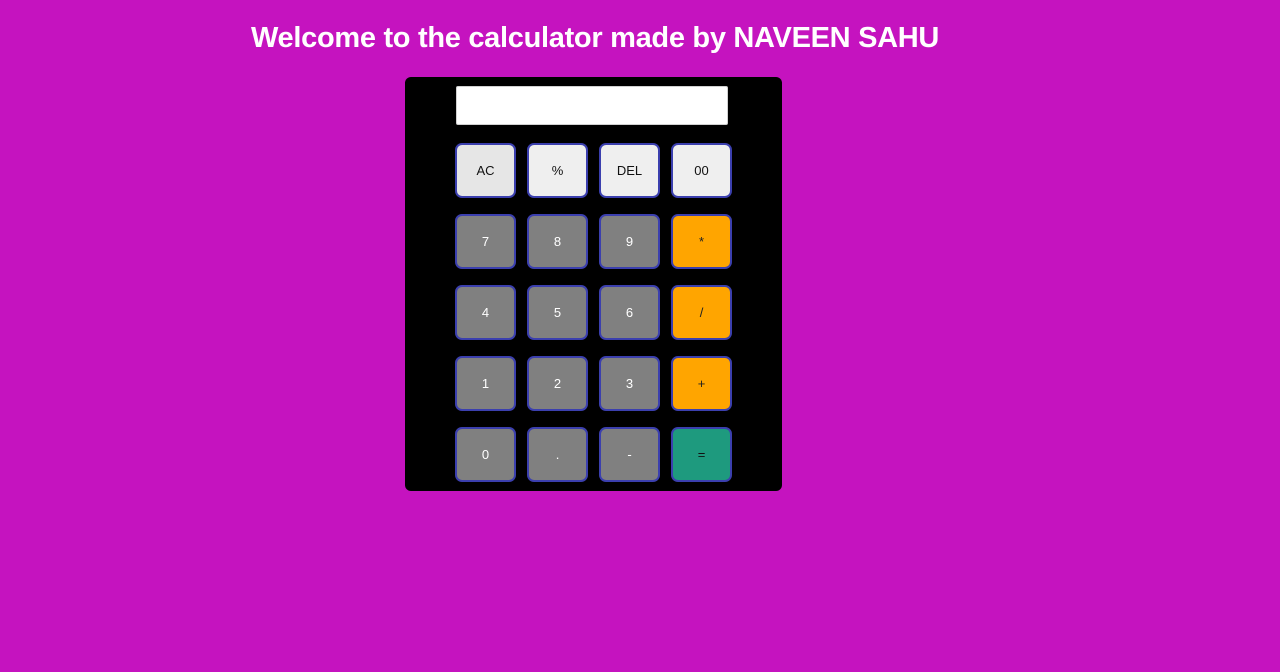 This screenshot has height=672, width=1280. Describe the element at coordinates (557, 312) in the screenshot. I see `digit-5-button: 5` at that location.